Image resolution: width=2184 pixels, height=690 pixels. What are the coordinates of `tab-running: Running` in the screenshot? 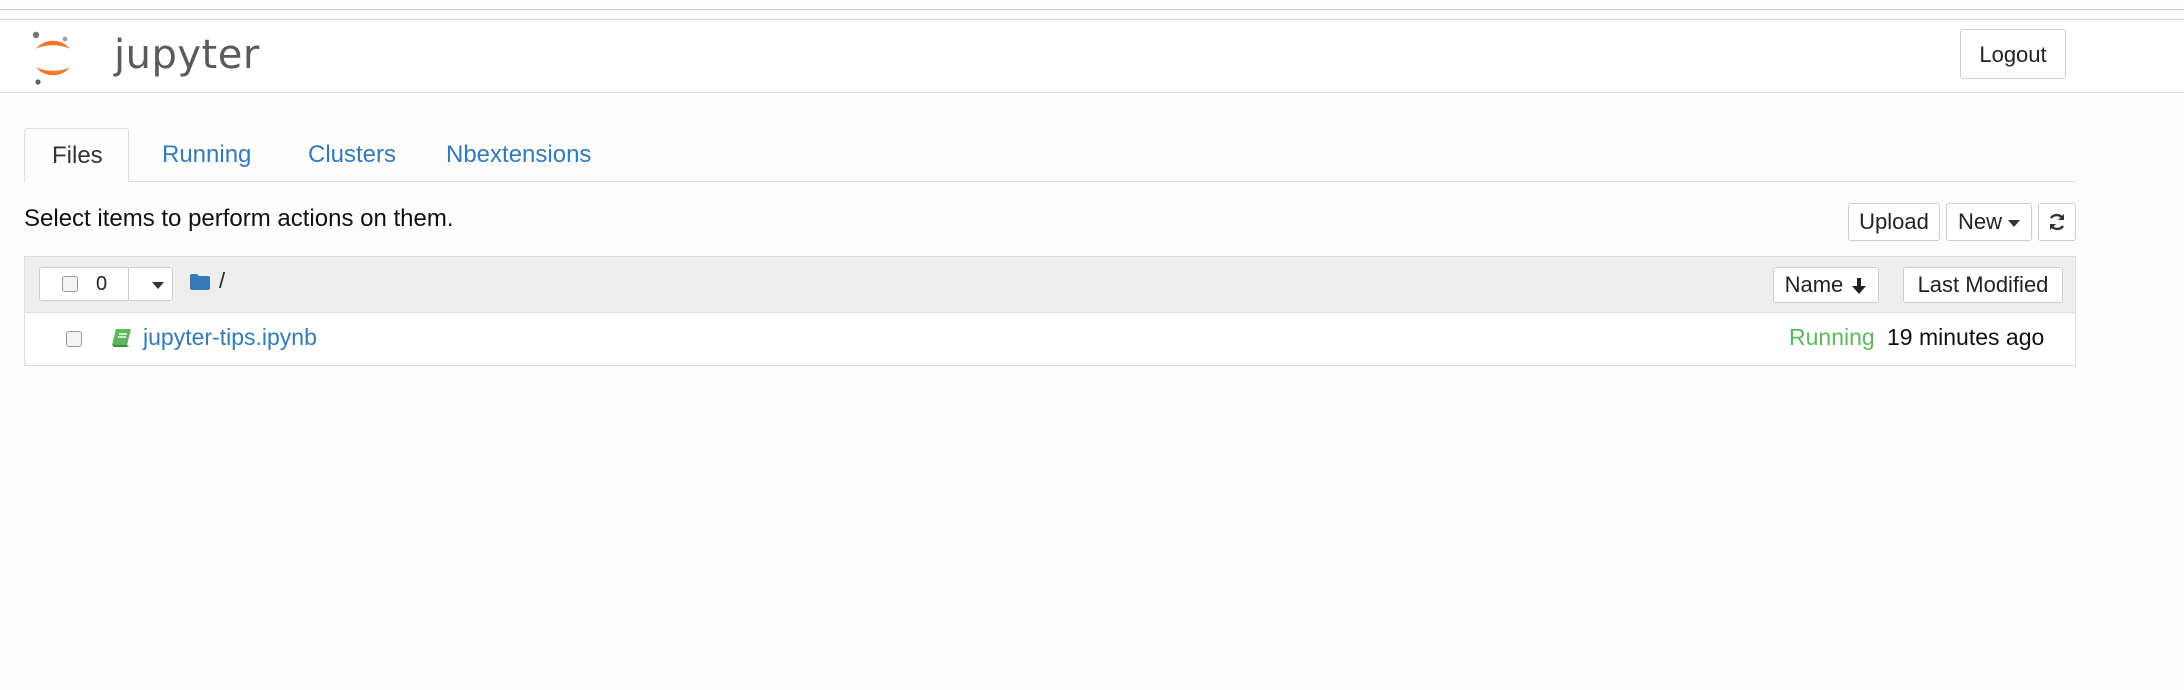 It's located at (206, 154).